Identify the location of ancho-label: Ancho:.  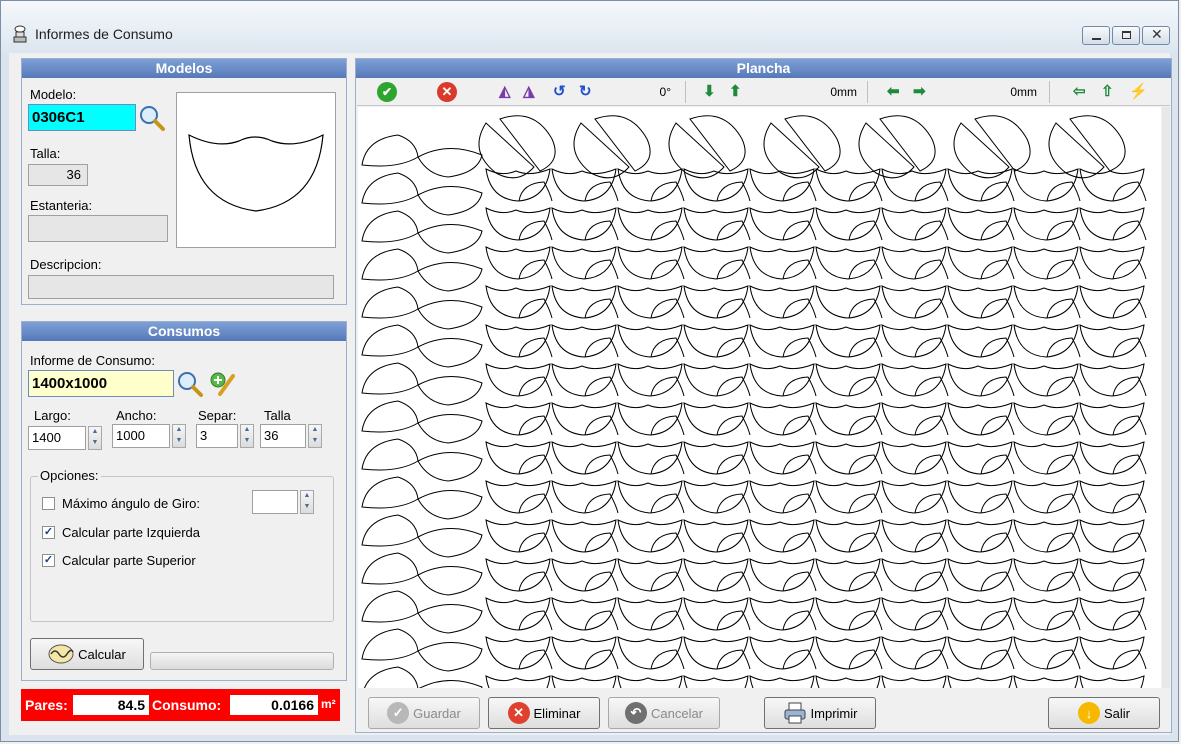
(136, 415).